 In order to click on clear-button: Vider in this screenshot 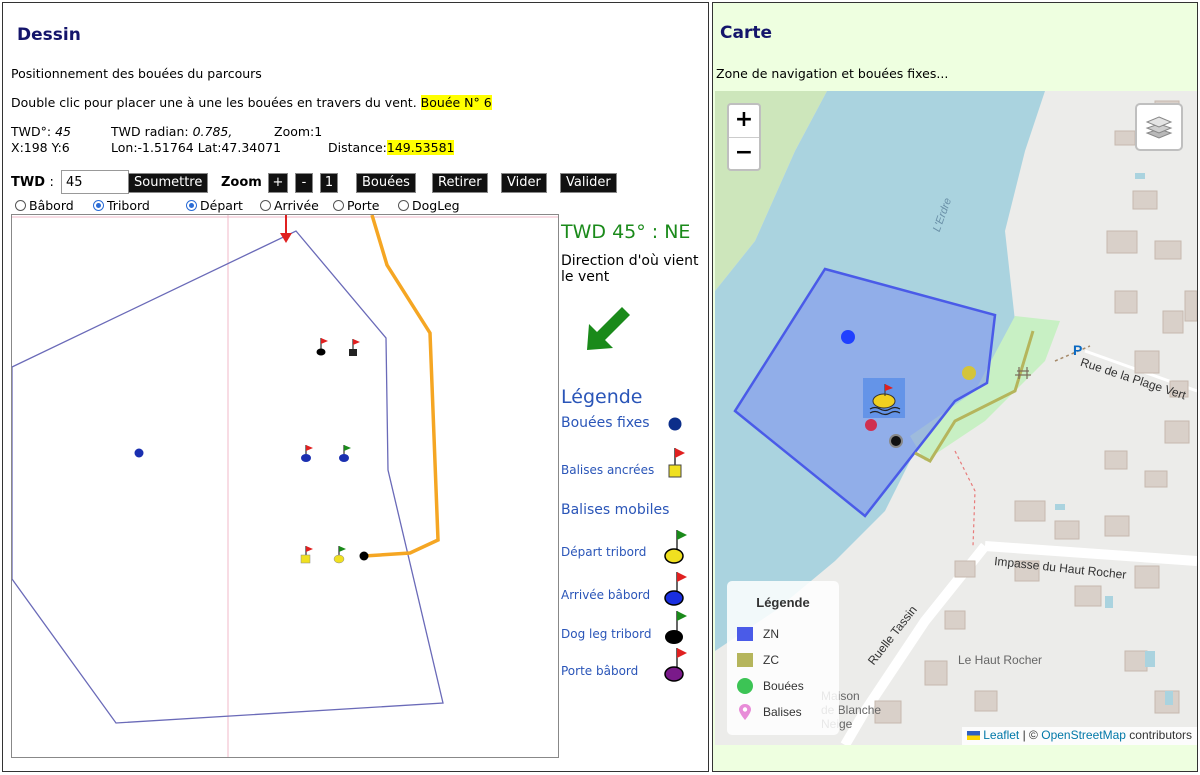, I will do `click(524, 183)`.